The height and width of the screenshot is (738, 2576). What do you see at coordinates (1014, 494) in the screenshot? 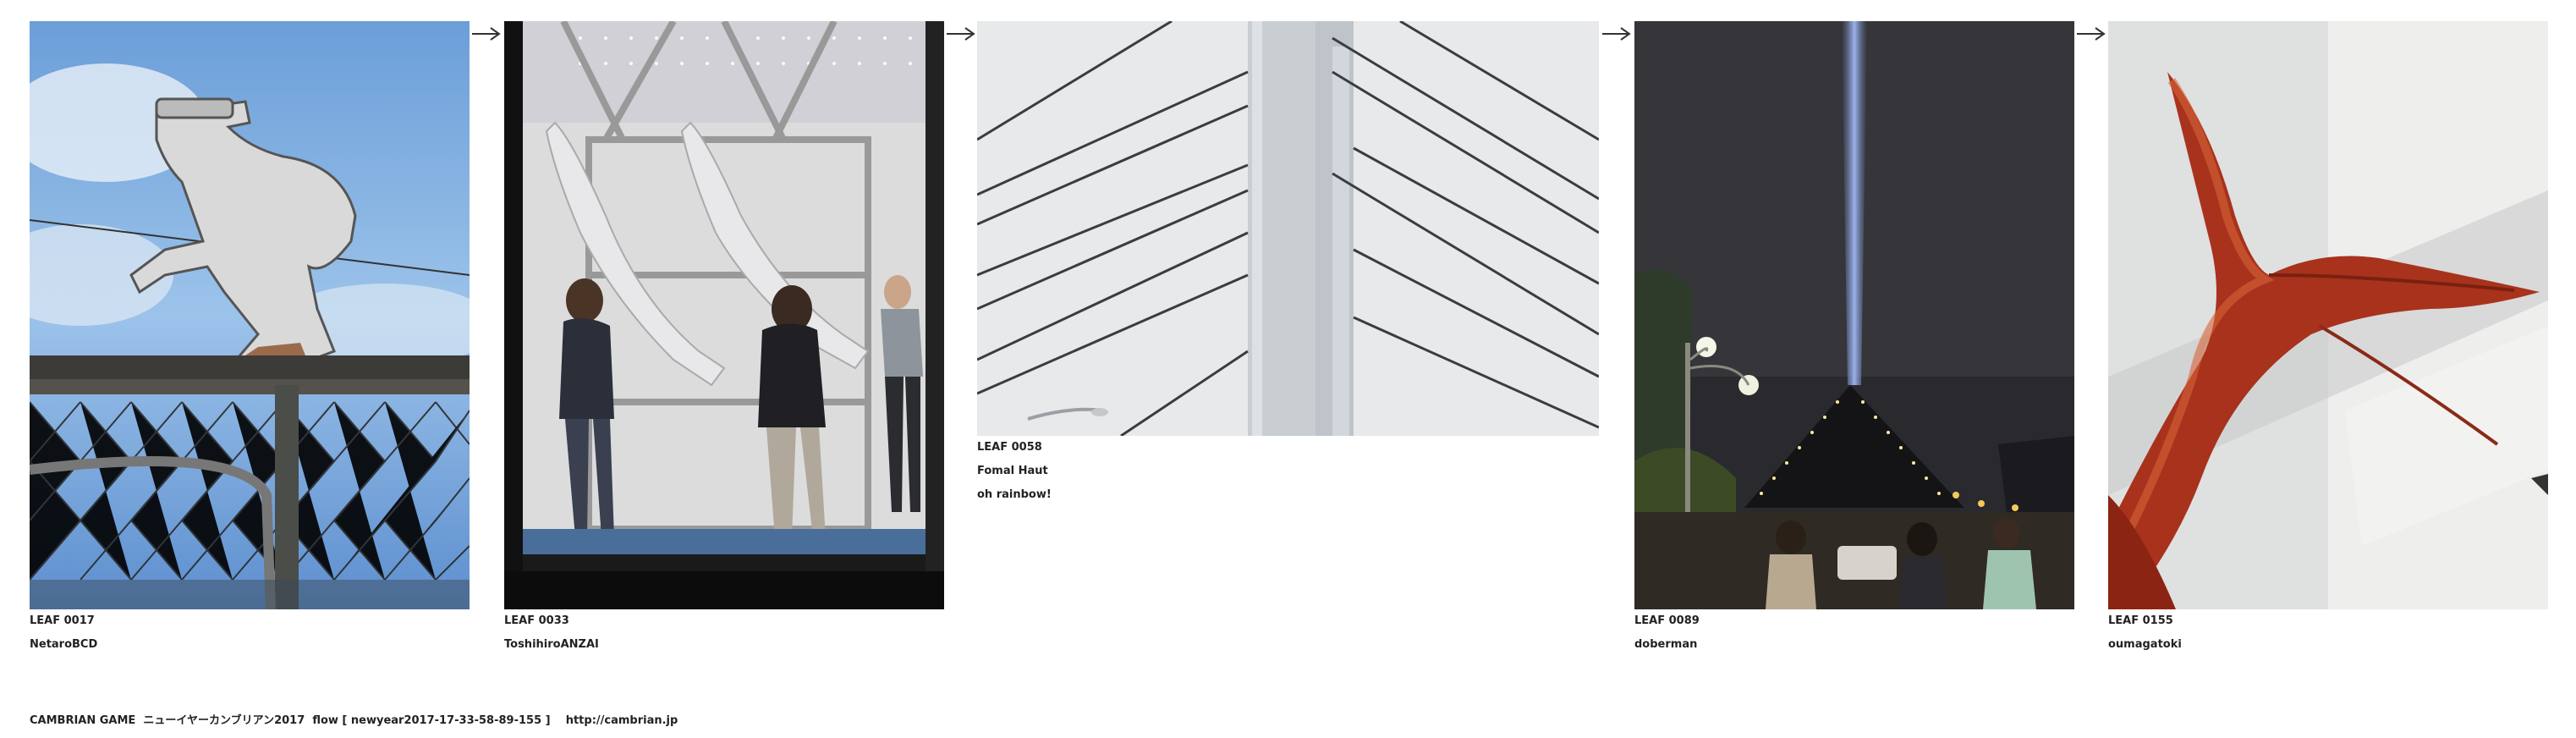
I see `leaf-comment: oh rainbow!` at bounding box center [1014, 494].